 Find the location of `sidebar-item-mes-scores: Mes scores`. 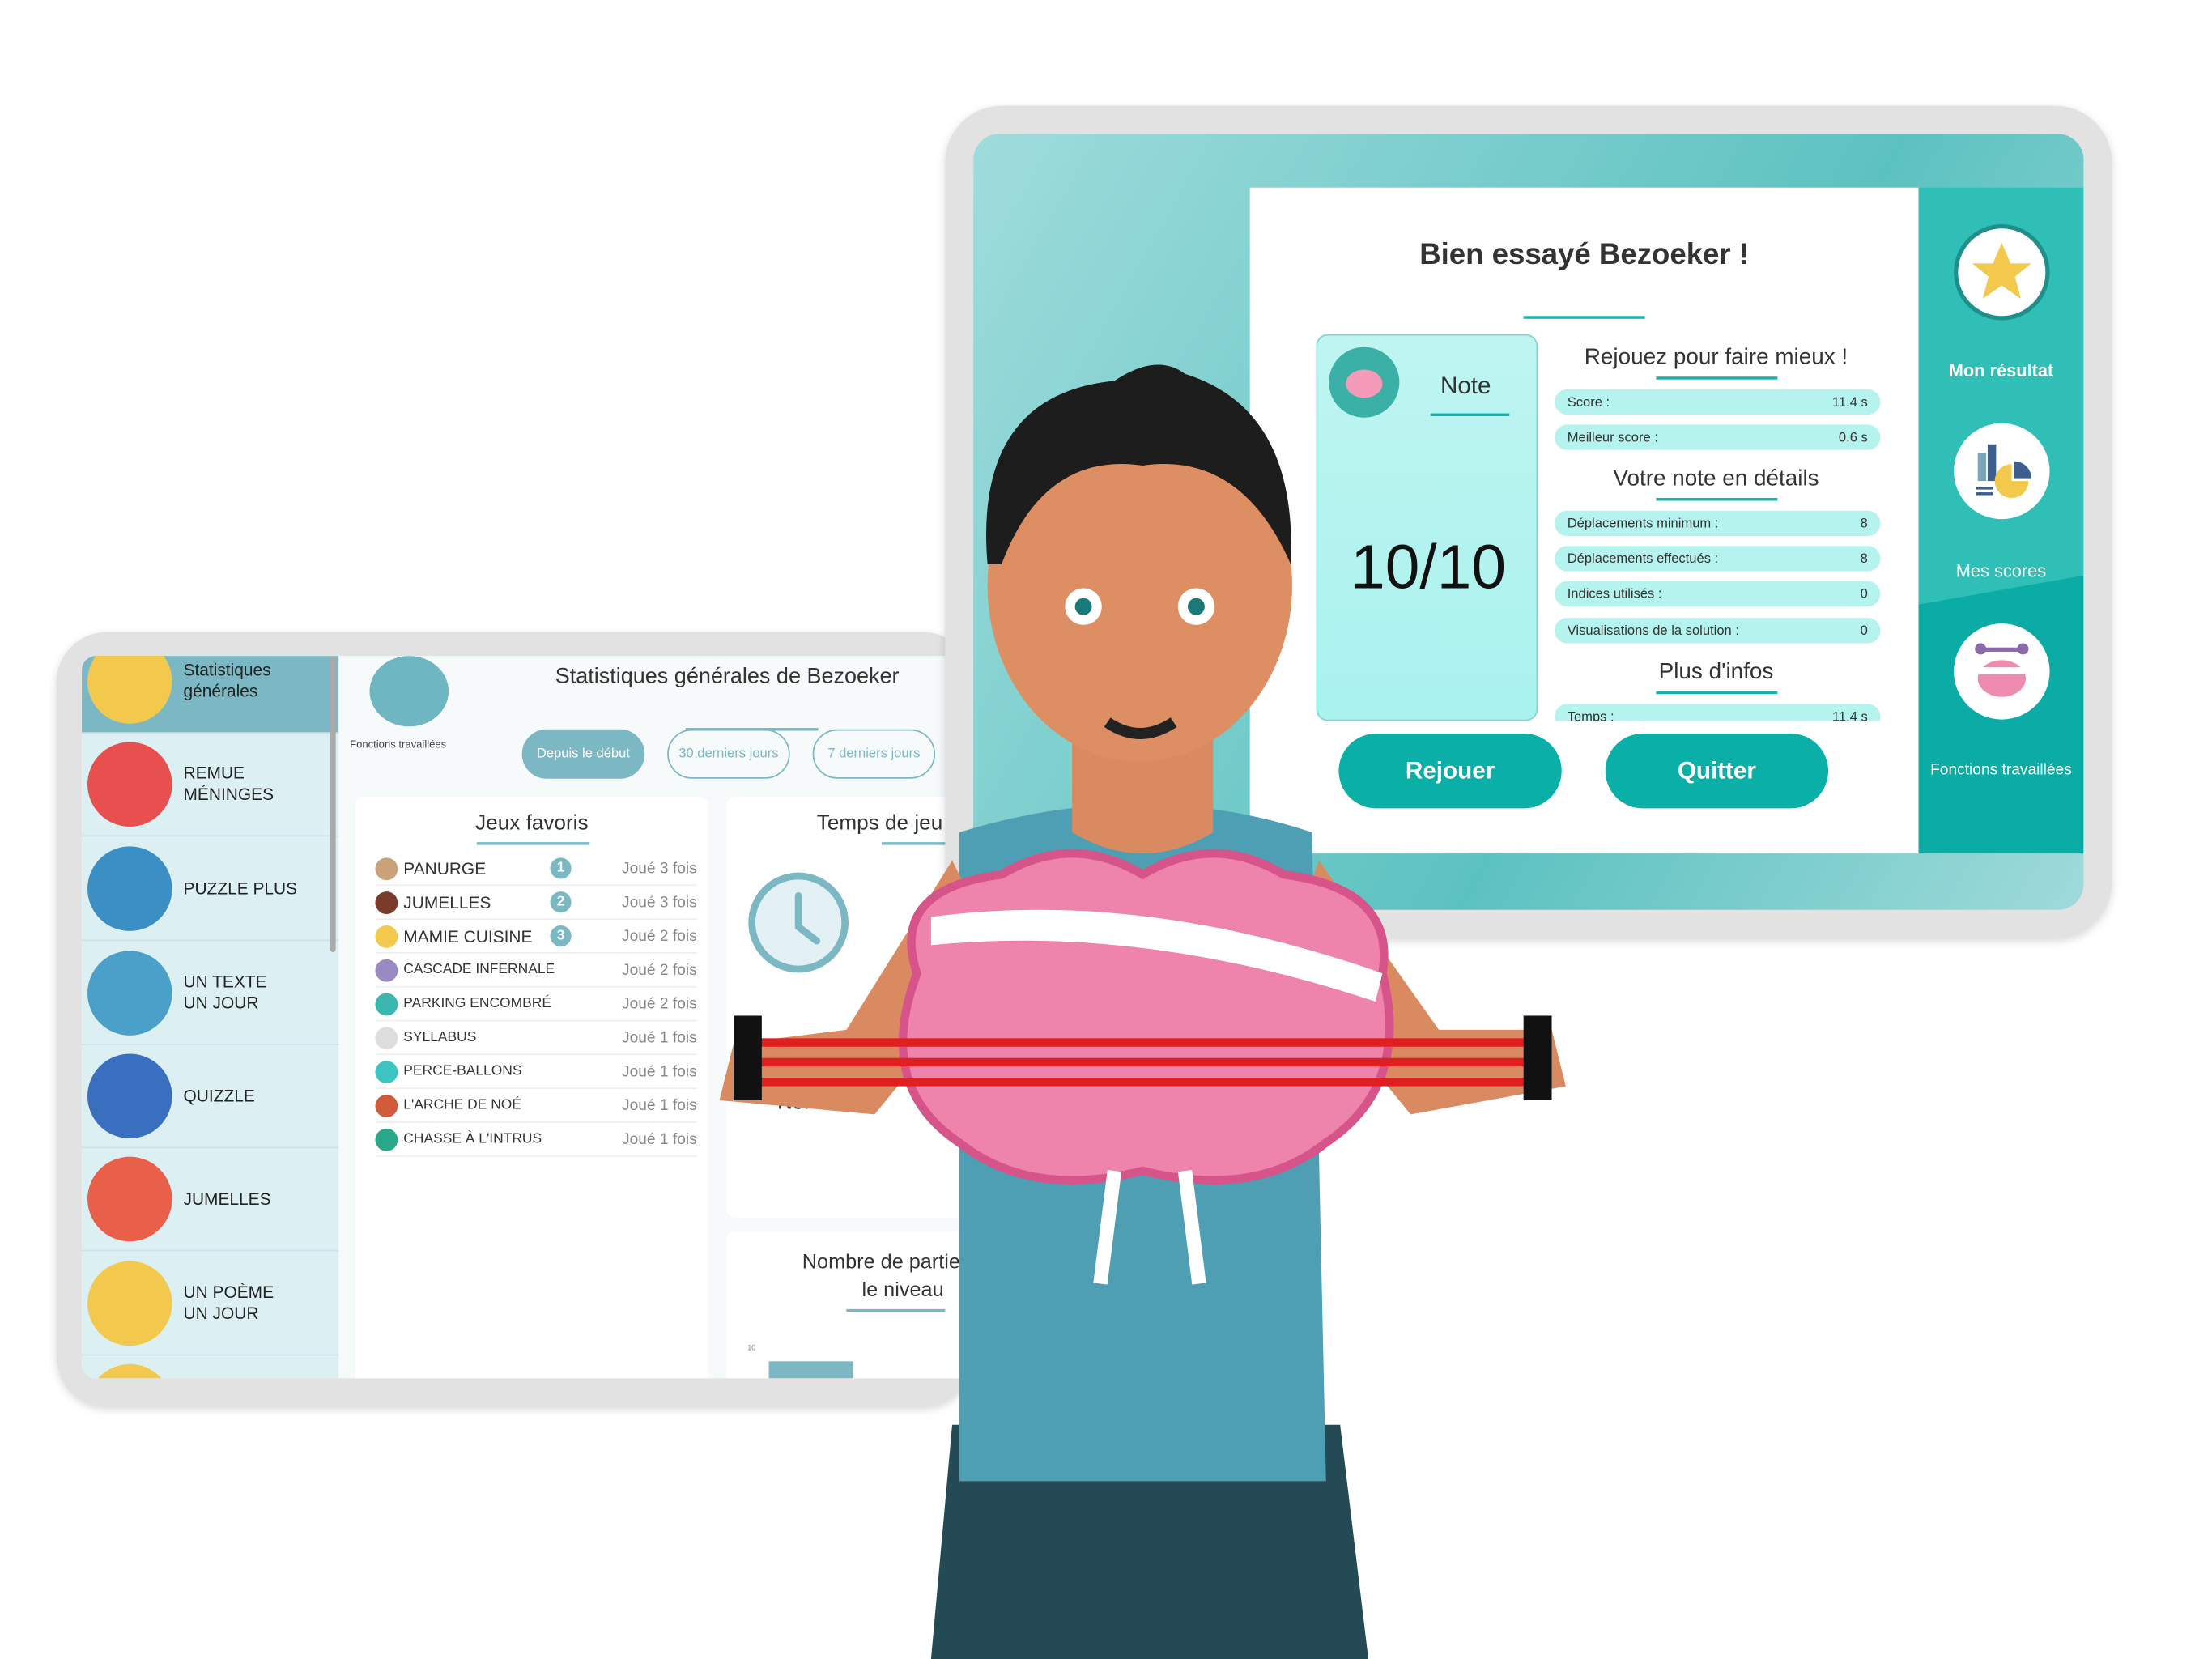

sidebar-item-mes-scores: Mes scores is located at coordinates (2001, 571).